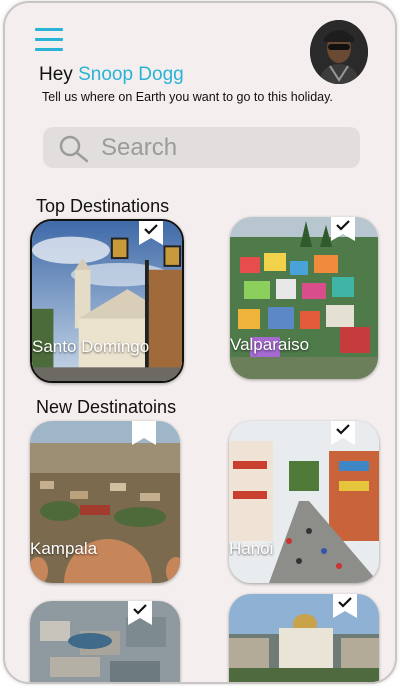  What do you see at coordinates (131, 74) in the screenshot?
I see `user-name: Snoop Dogg` at bounding box center [131, 74].